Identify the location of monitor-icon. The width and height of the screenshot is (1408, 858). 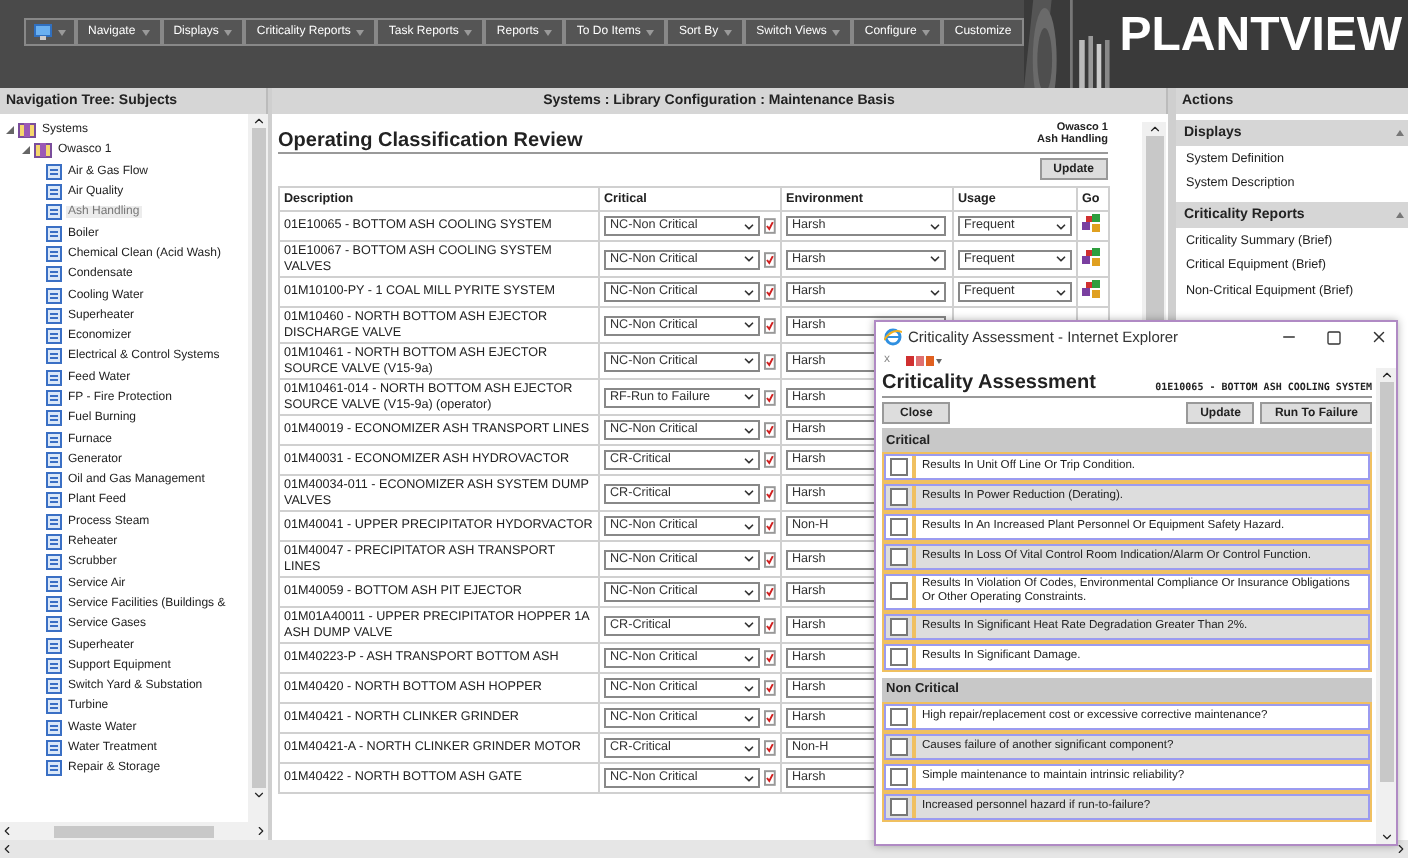
(43, 32).